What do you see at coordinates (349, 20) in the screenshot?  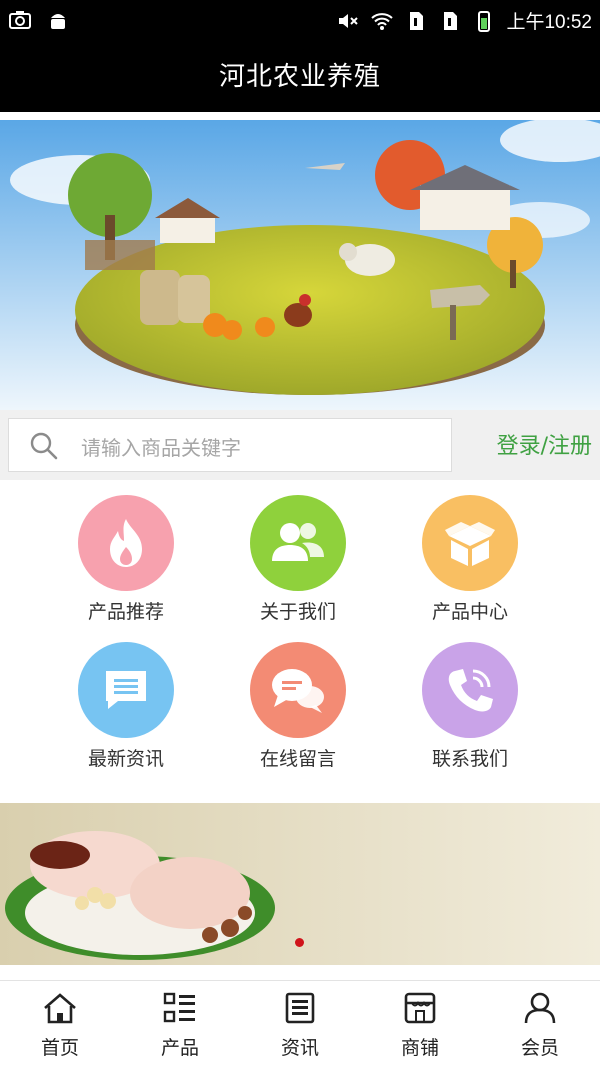 I see `mute-icon` at bounding box center [349, 20].